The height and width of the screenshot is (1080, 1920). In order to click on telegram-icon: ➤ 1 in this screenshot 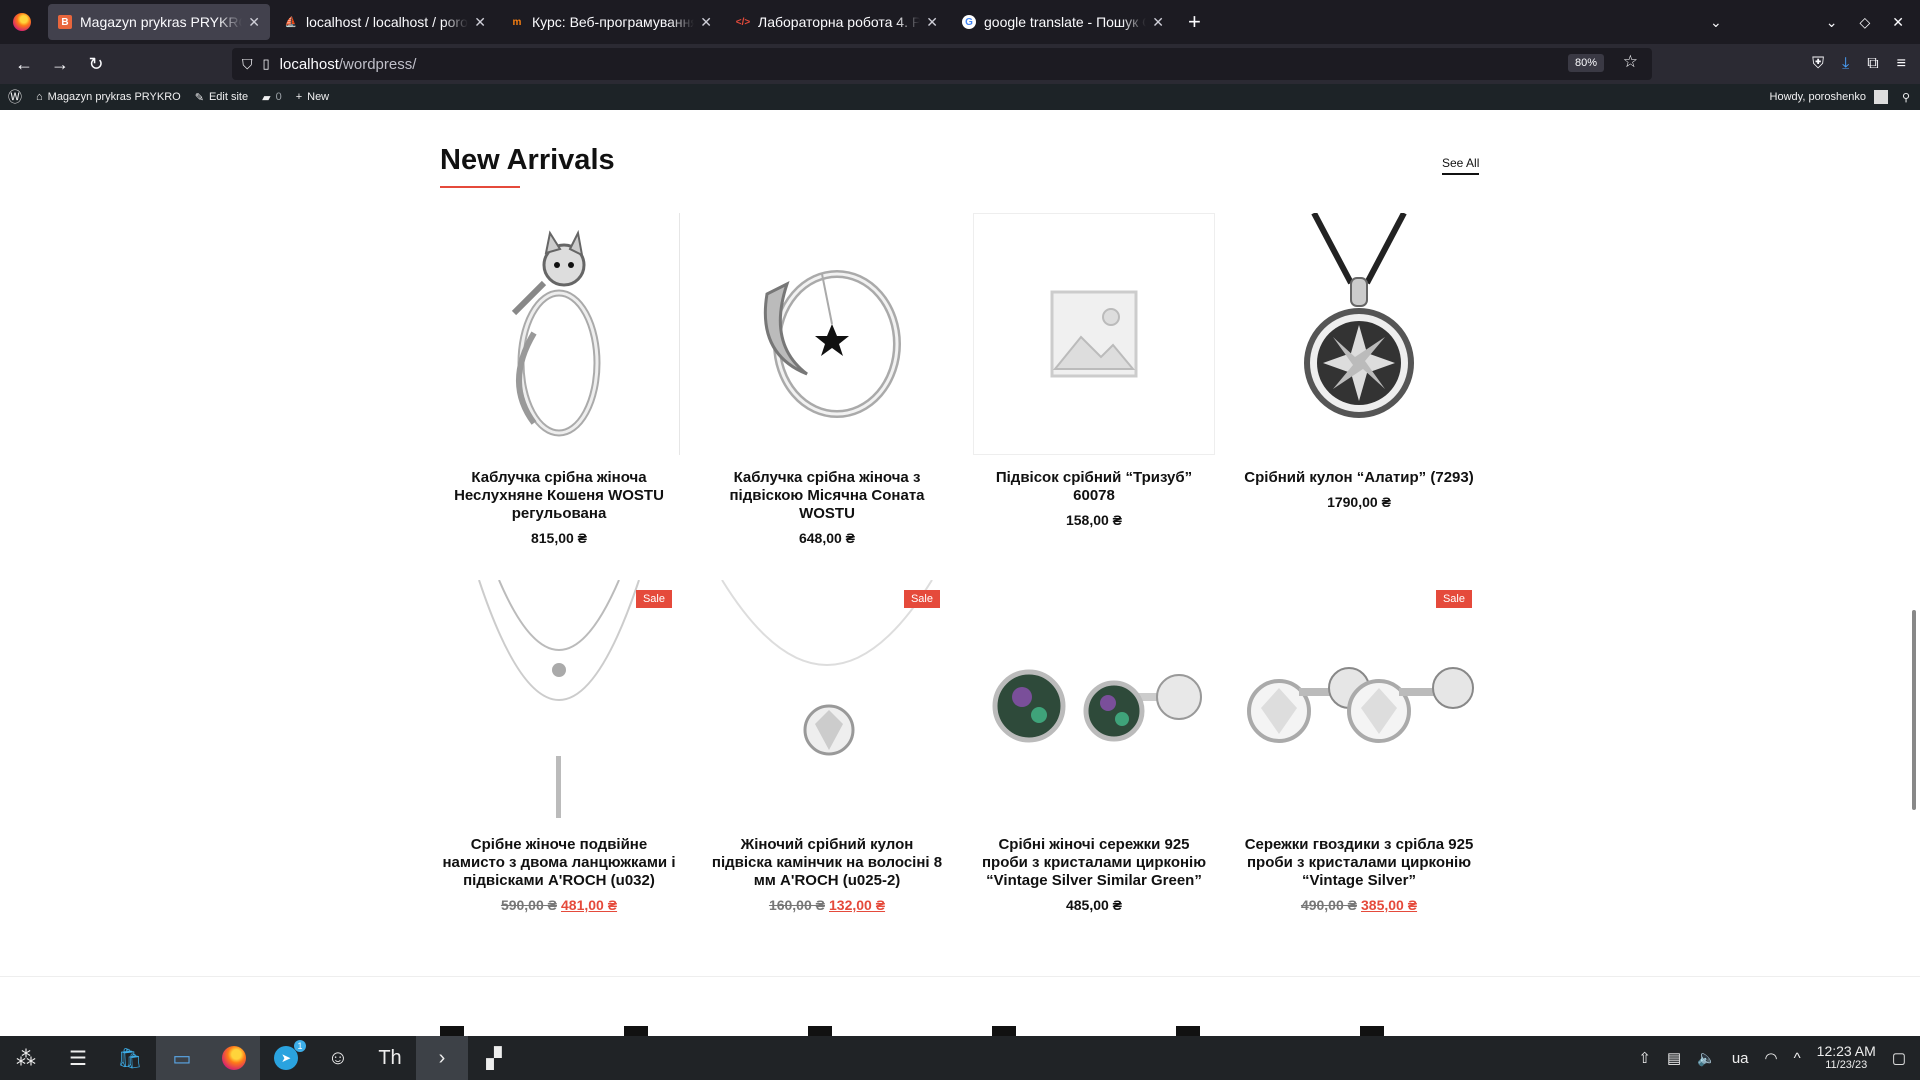, I will do `click(286, 1058)`.